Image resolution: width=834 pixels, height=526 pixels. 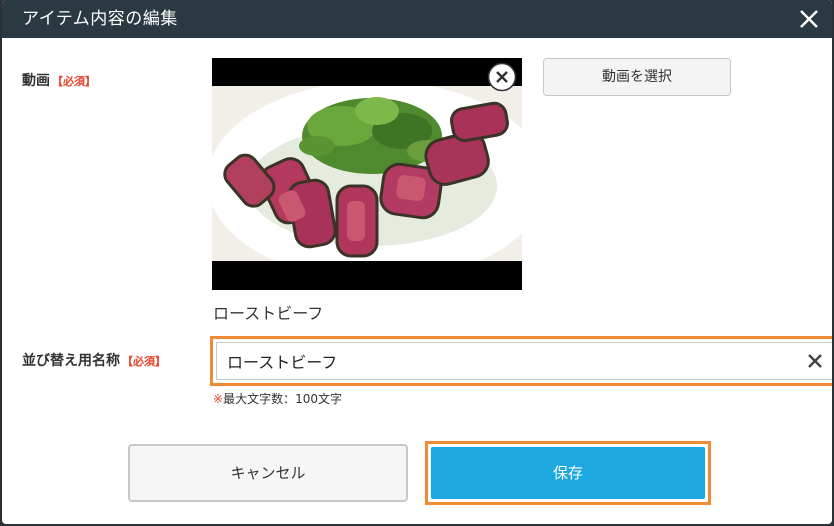 I want to click on save-button: 保存, so click(x=568, y=473).